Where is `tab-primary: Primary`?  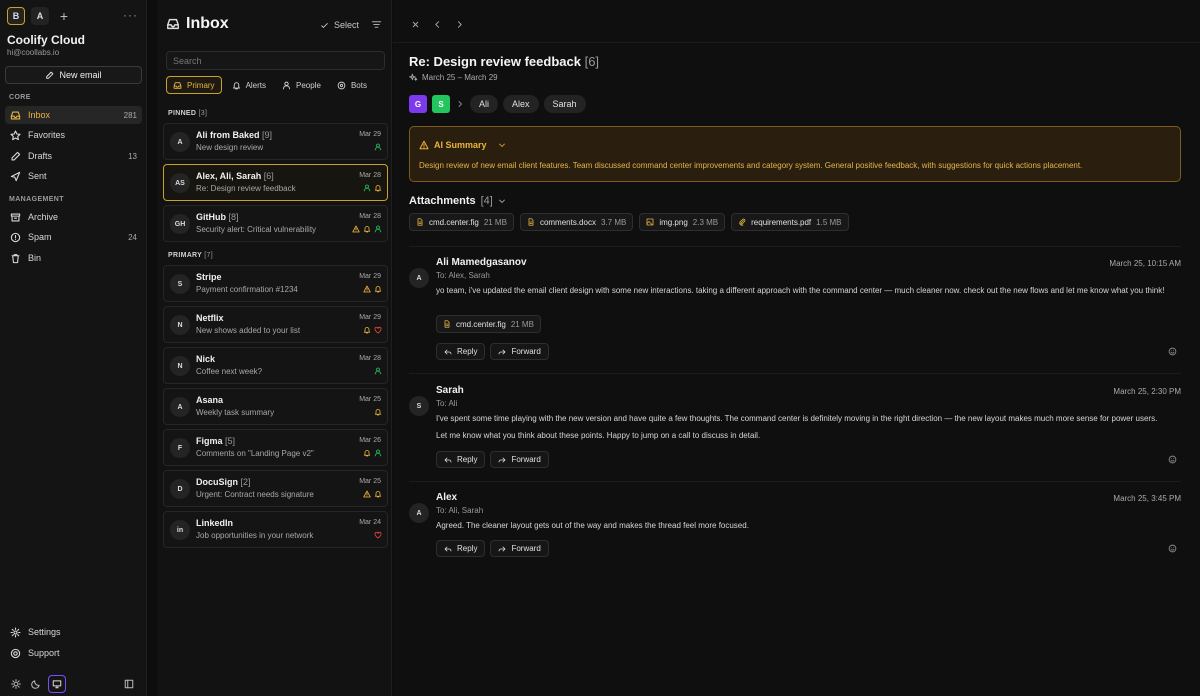 tab-primary: Primary is located at coordinates (194, 85).